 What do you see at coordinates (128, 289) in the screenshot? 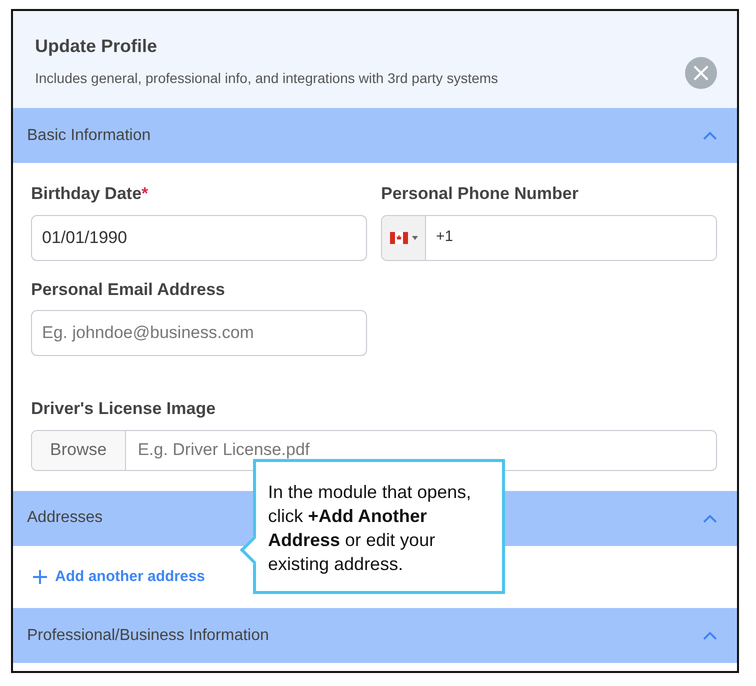
I see `field-label: Personal Email Address` at bounding box center [128, 289].